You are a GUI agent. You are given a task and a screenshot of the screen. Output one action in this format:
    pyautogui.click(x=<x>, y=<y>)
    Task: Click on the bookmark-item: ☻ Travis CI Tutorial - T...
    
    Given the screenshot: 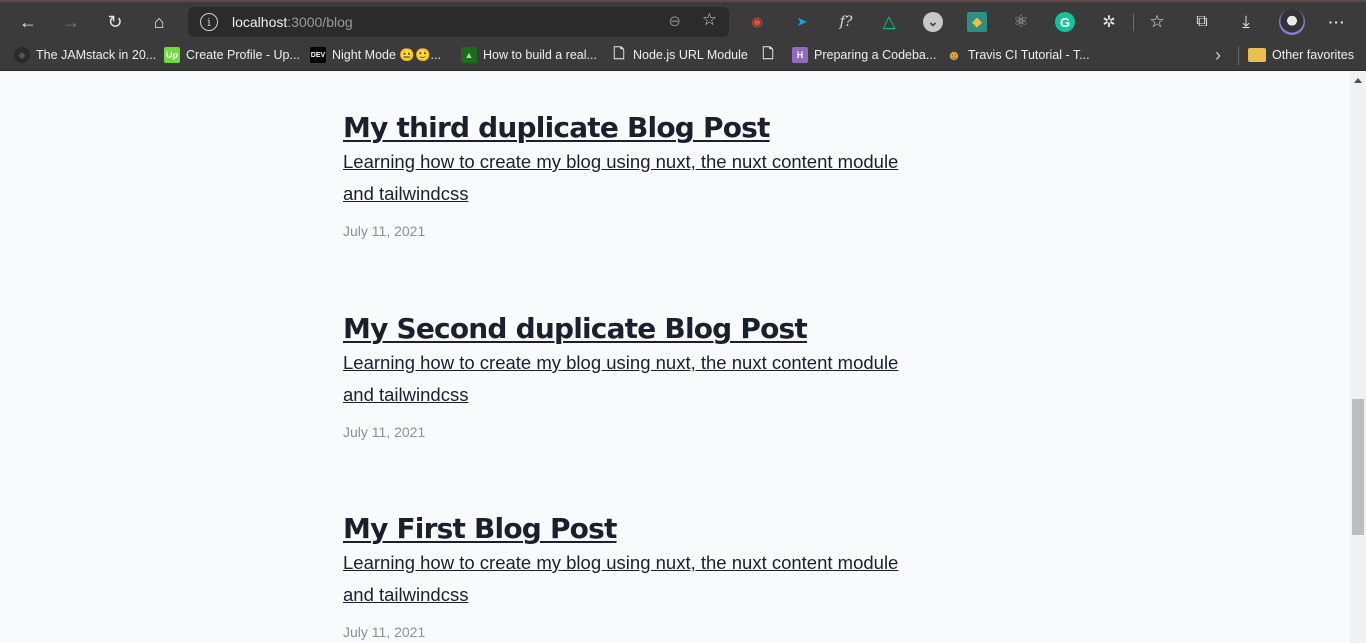 What is the action you would take?
    pyautogui.click(x=1018, y=55)
    